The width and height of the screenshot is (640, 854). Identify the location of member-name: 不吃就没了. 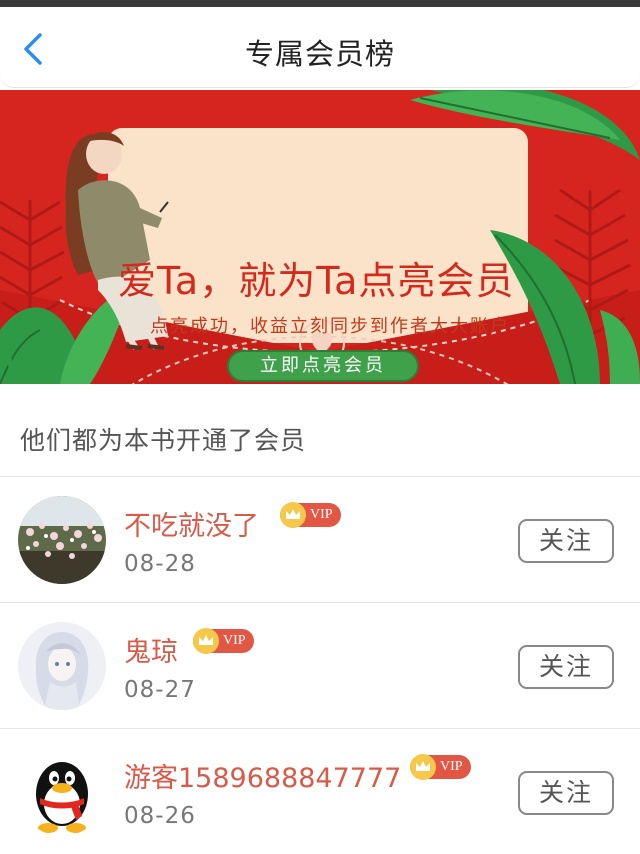
(191, 523).